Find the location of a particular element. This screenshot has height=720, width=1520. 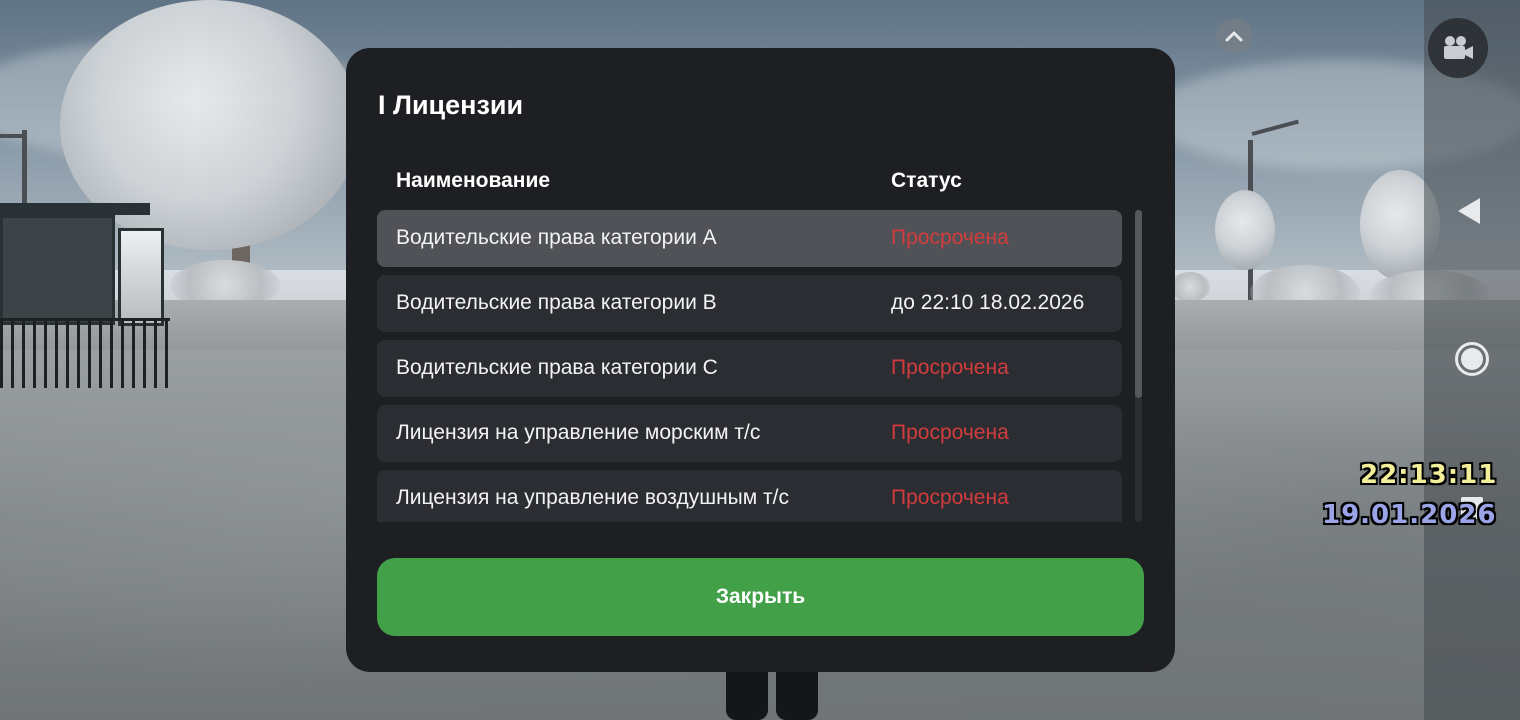

scrollbar-thumb is located at coordinates (1138, 304).